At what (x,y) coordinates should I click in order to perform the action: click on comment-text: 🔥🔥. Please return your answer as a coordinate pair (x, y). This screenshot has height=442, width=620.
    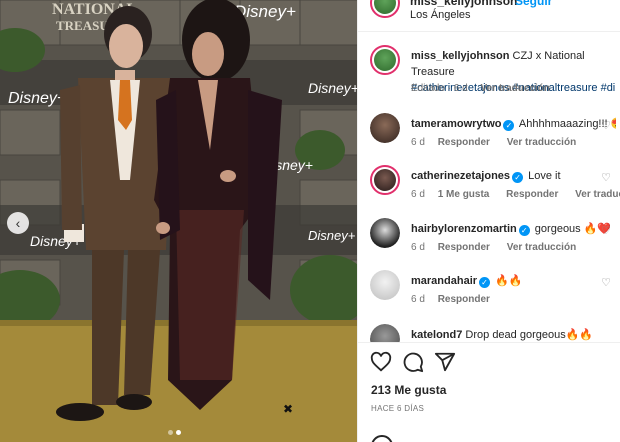
    Looking at the image, I should click on (507, 281).